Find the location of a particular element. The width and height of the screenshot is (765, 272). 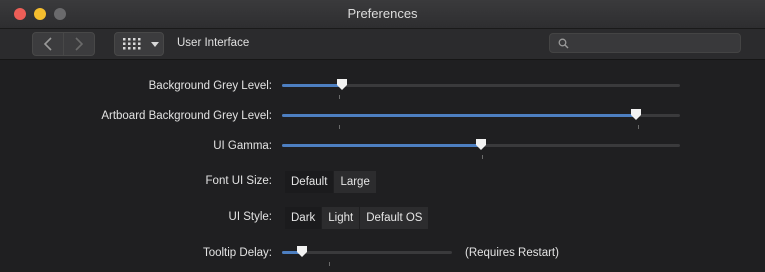

ui-style-segmented: Dark Light Default OS is located at coordinates (357, 218).